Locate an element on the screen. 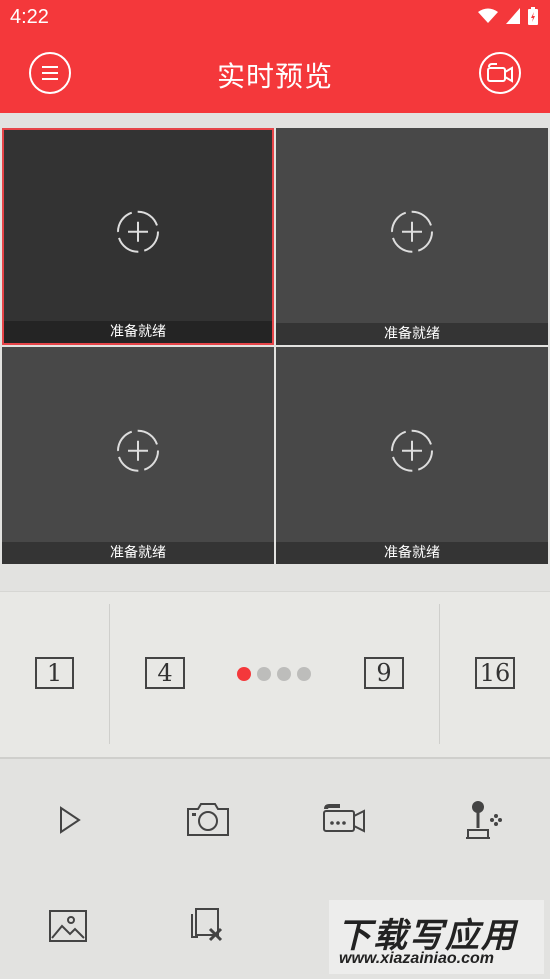 This screenshot has width=550, height=979. camera-list-button is located at coordinates (500, 73).